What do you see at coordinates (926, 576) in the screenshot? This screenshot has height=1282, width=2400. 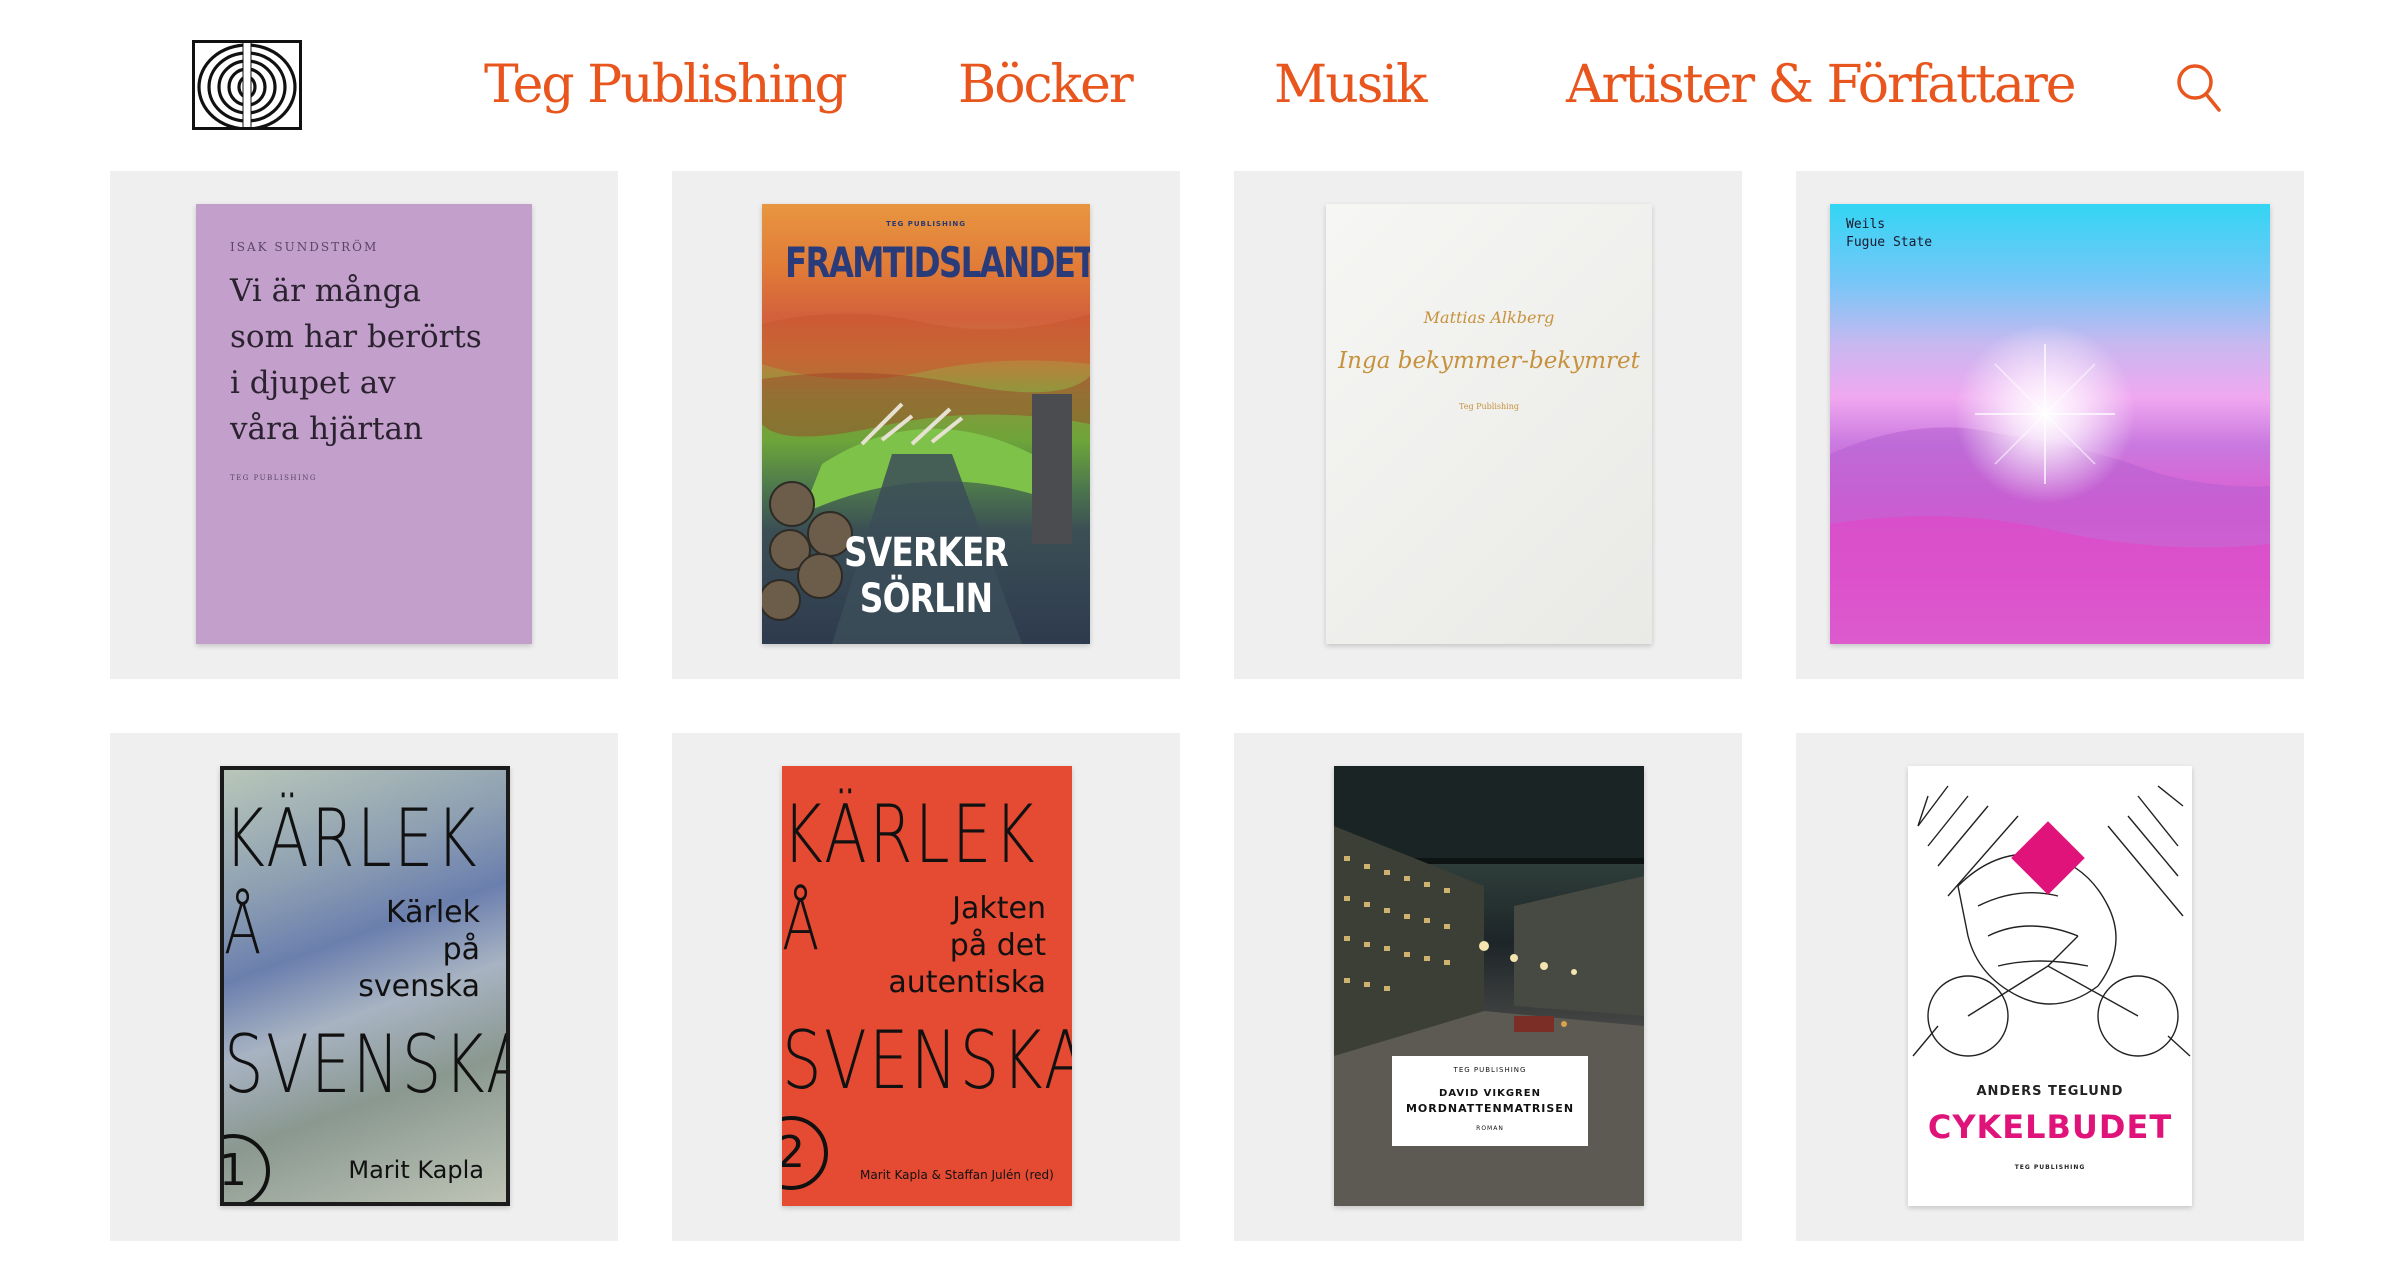 I see `cover-author: SVERKER SÖRLIN` at bounding box center [926, 576].